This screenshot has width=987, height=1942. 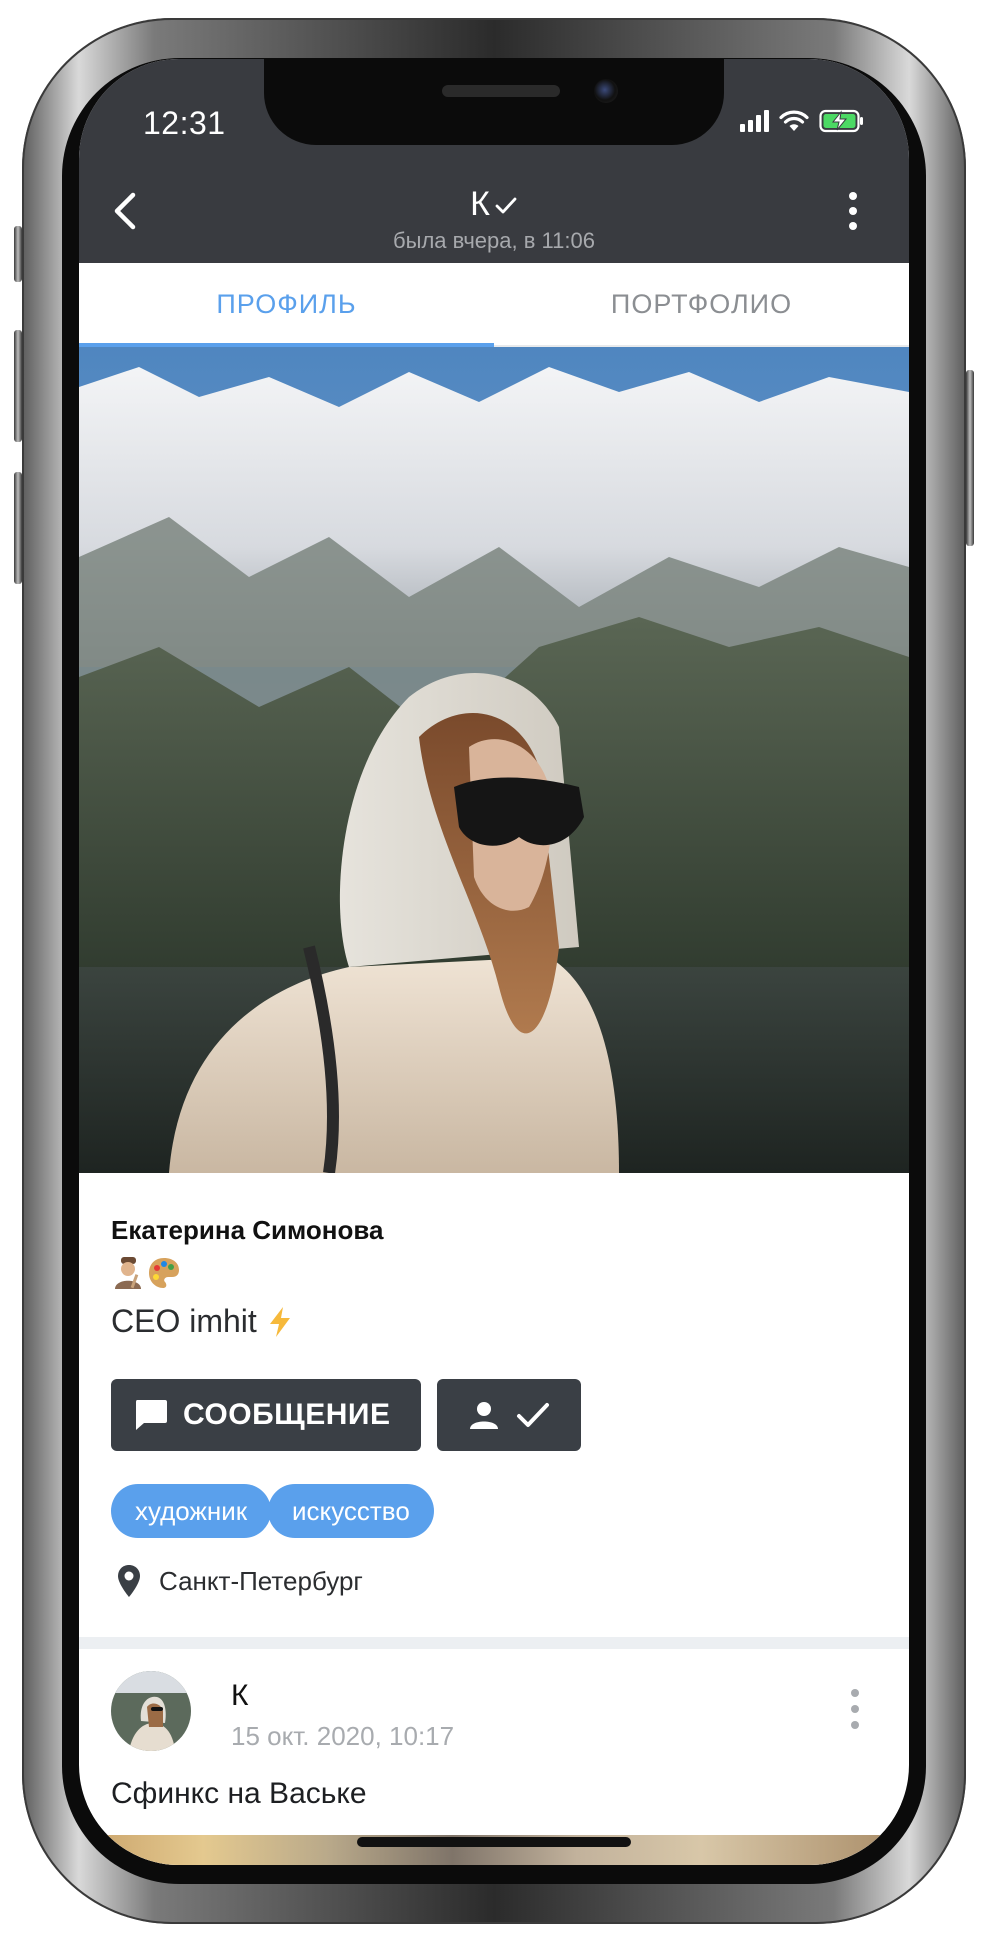 I want to click on send-message-label: СООБЩЕНИЕ, so click(x=287, y=1414).